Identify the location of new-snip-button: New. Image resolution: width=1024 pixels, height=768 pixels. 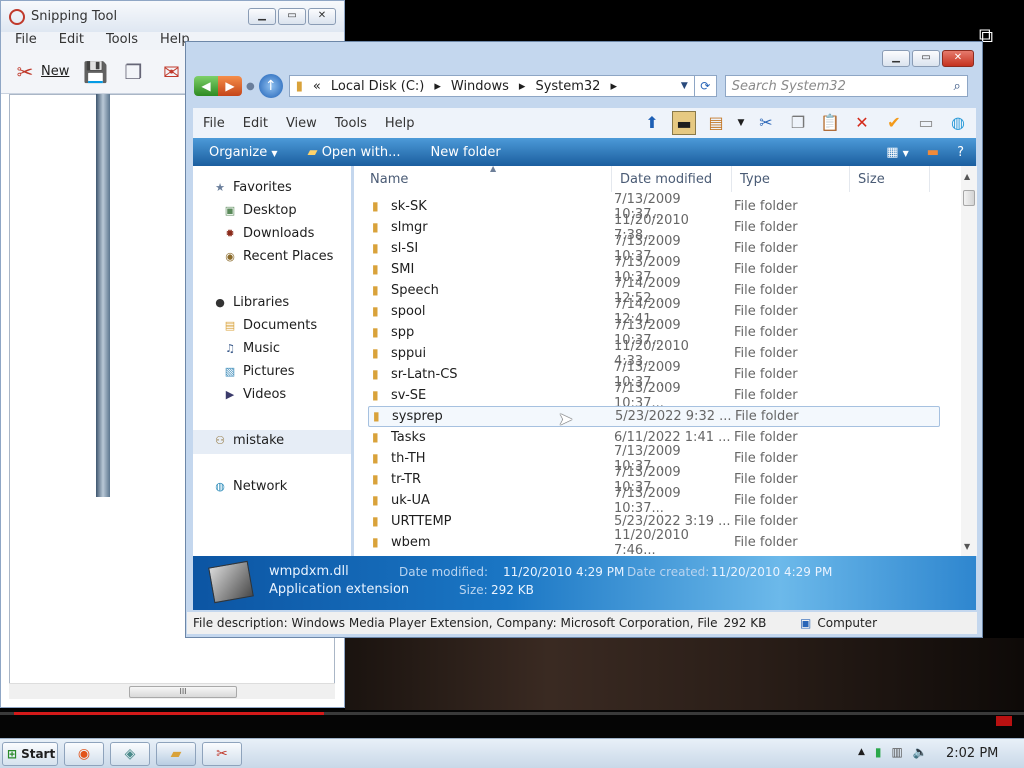
(55, 71).